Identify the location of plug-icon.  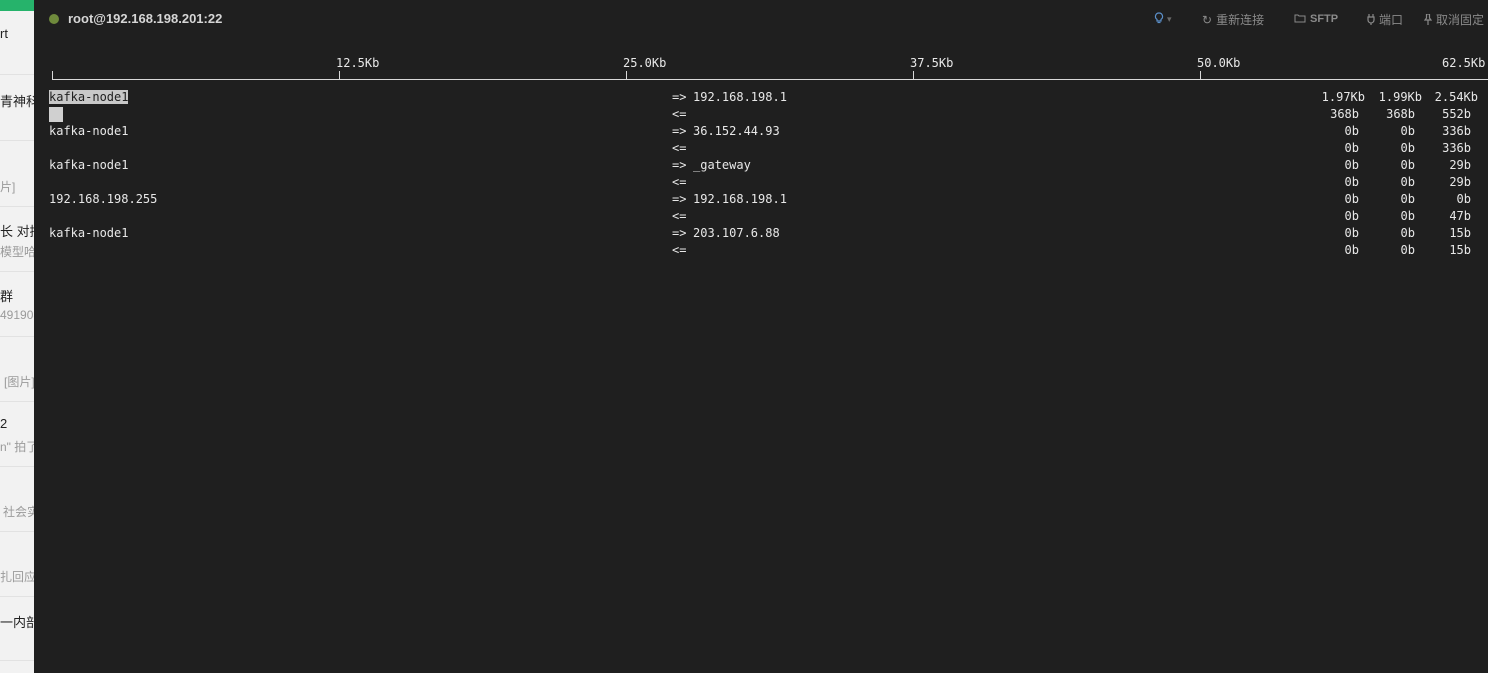
(1371, 20).